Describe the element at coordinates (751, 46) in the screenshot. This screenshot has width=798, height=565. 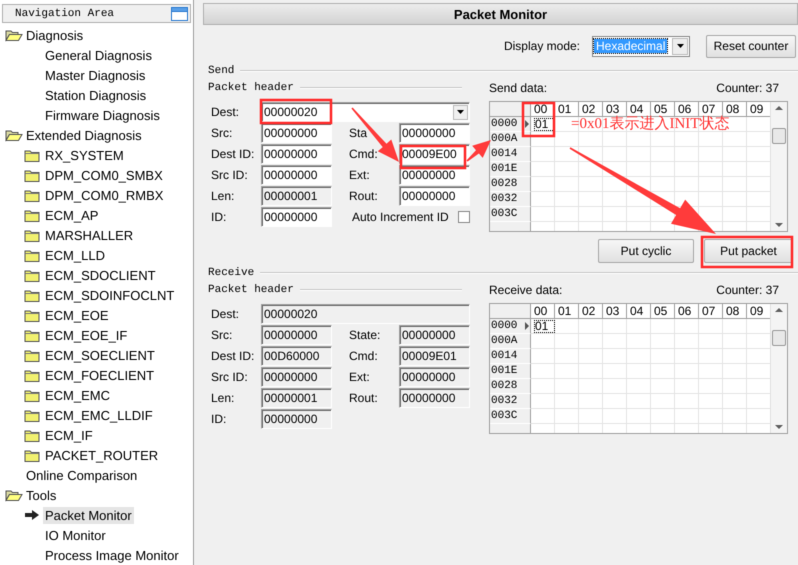
I see `reset-button: Reset counter` at that location.